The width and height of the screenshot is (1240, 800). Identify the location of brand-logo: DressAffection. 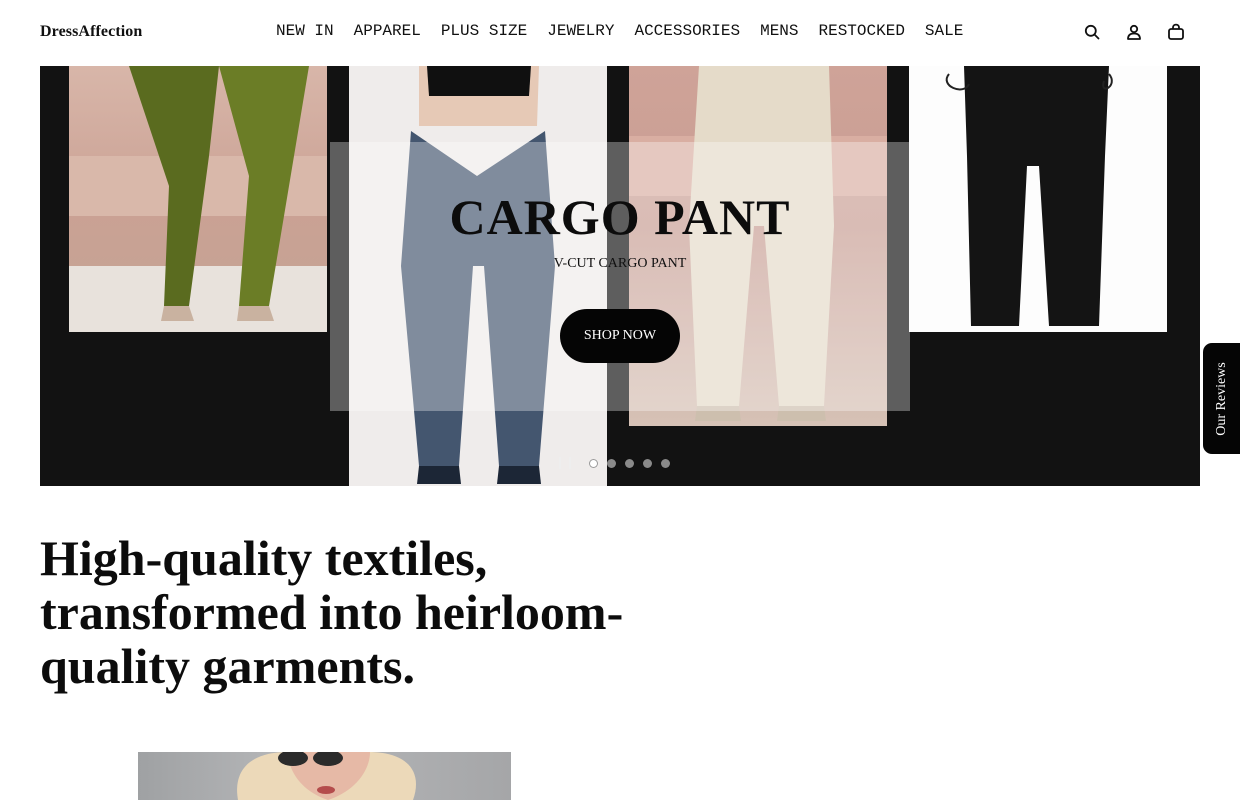
(91, 32).